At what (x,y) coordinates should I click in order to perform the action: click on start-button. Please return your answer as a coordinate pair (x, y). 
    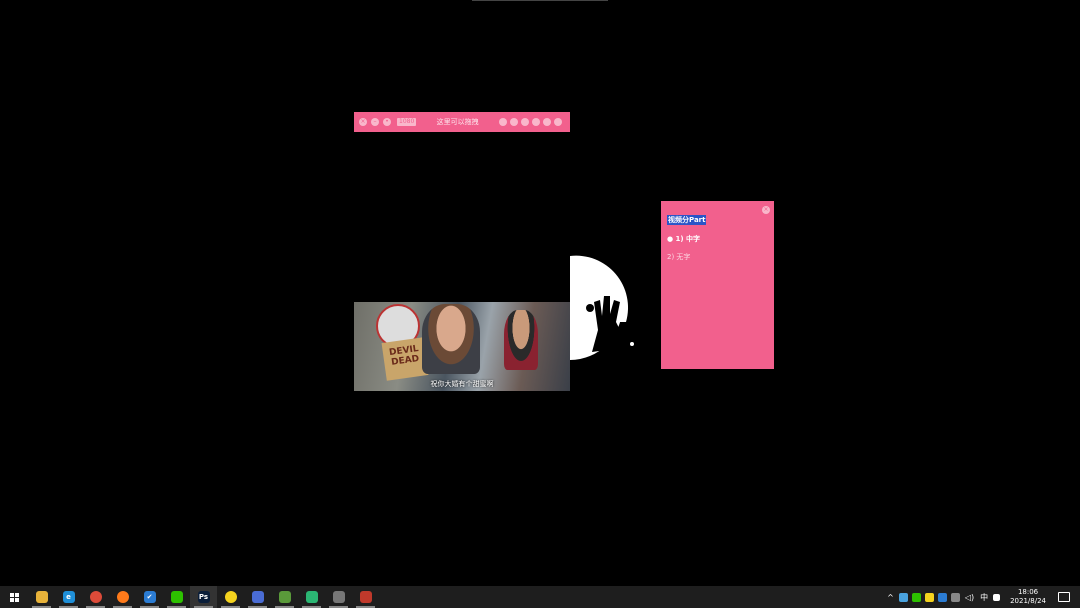
    Looking at the image, I should click on (14, 597).